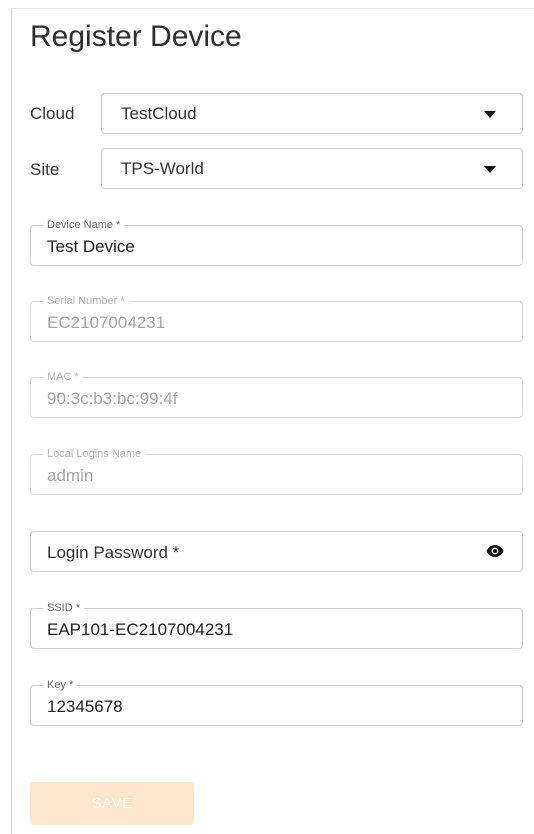 The height and width of the screenshot is (834, 534). What do you see at coordinates (276, 471) in the screenshot?
I see `local-logins-name-field: Local Logins Name admin` at bounding box center [276, 471].